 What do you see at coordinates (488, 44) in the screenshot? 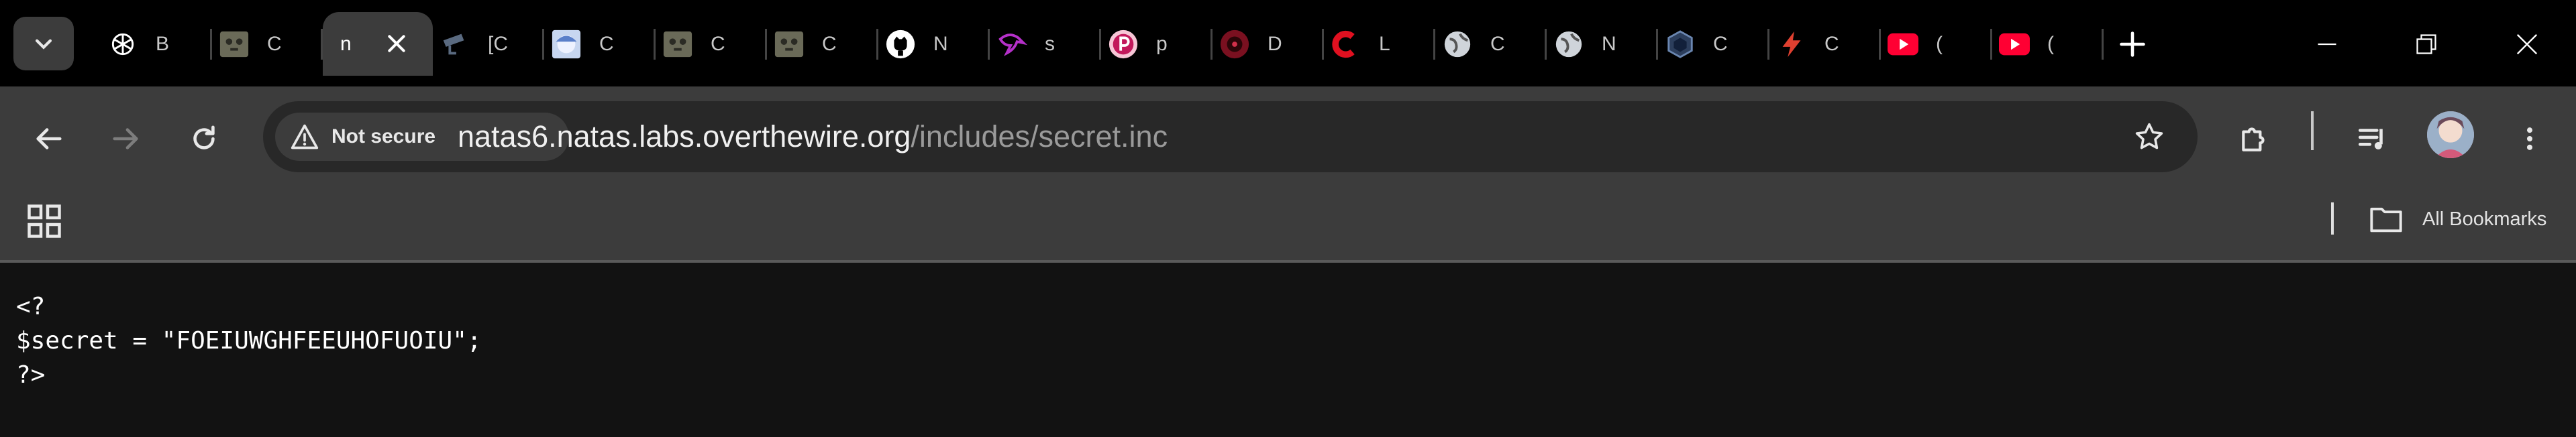
I see `tab-camera: [C` at bounding box center [488, 44].